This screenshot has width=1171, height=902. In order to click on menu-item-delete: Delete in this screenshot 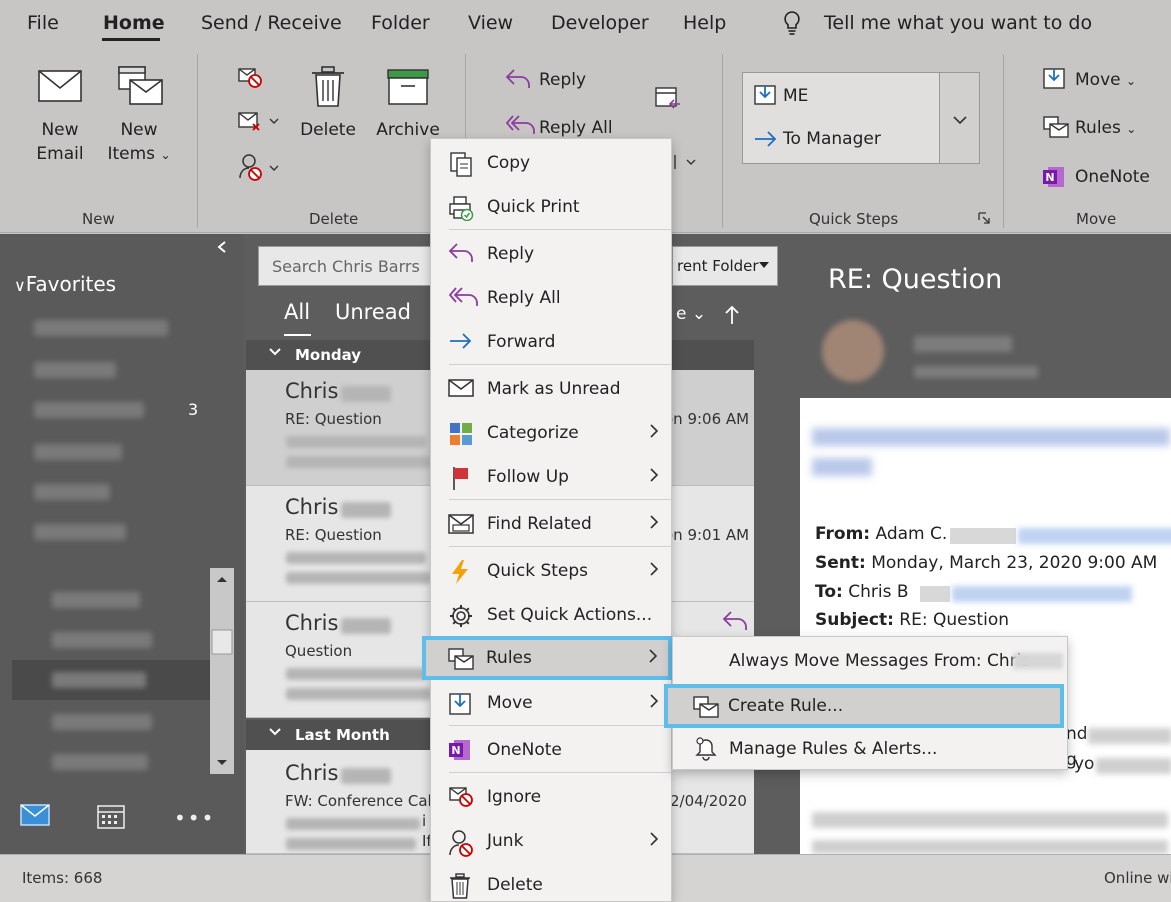, I will do `click(551, 882)`.